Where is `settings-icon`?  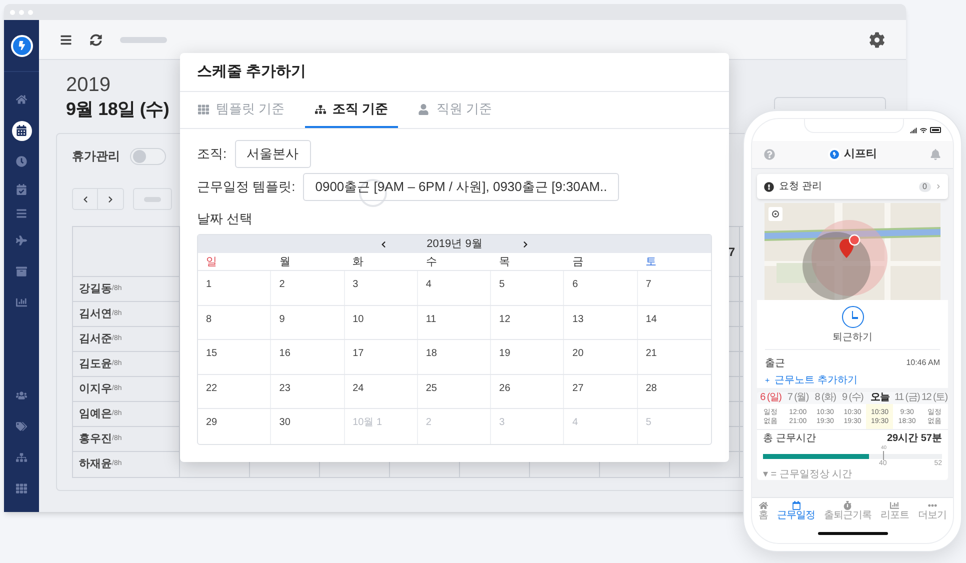
settings-icon is located at coordinates (877, 40).